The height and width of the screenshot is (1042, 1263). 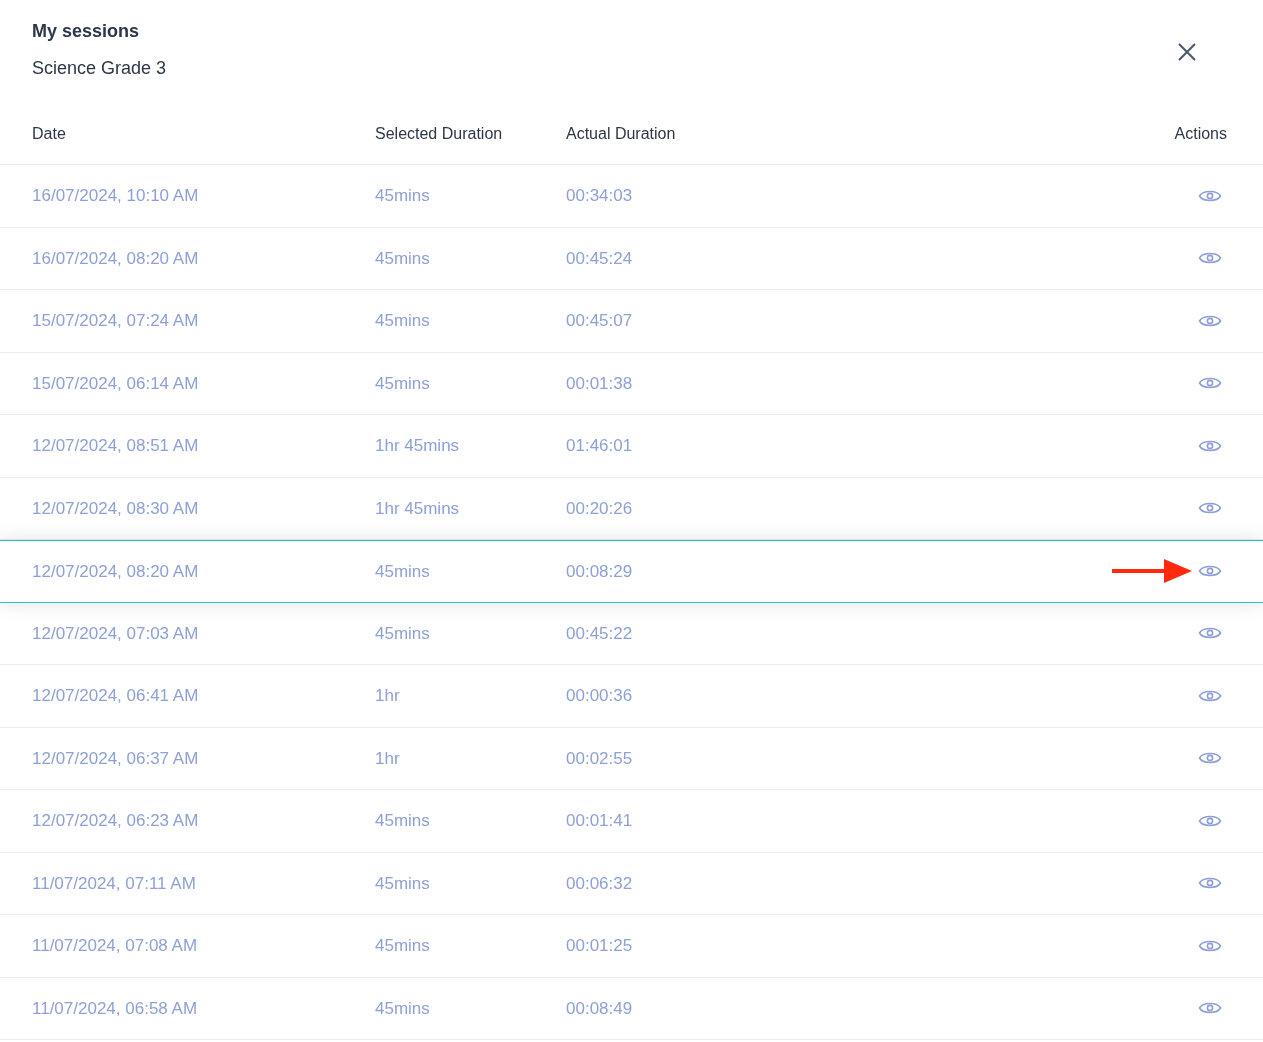 What do you see at coordinates (116, 633) in the screenshot?
I see `date-cell-text: 12/07/2024, 07:03 AM` at bounding box center [116, 633].